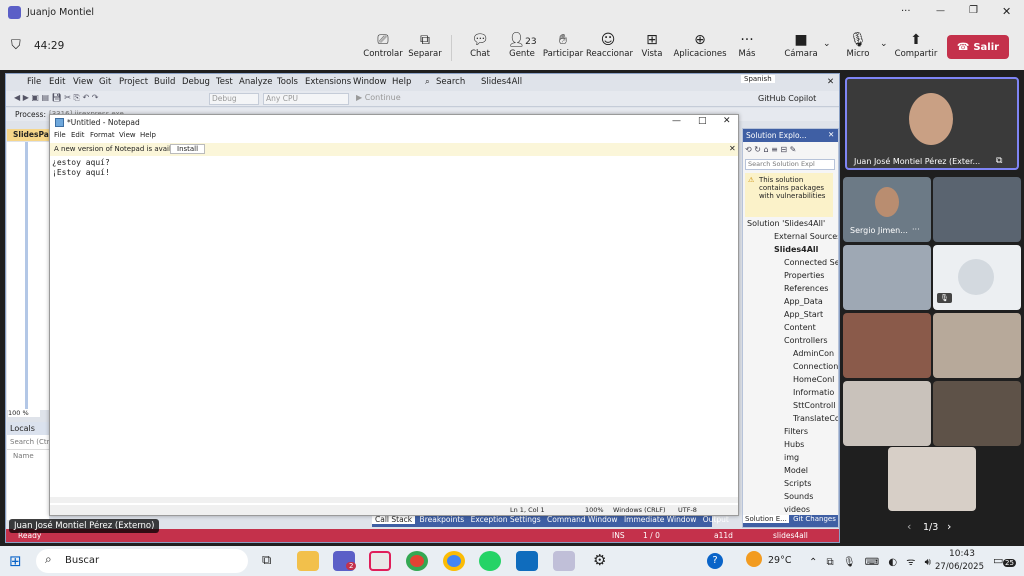 This screenshot has width=1024, height=576. I want to click on vs-menu-git: Git, so click(105, 82).